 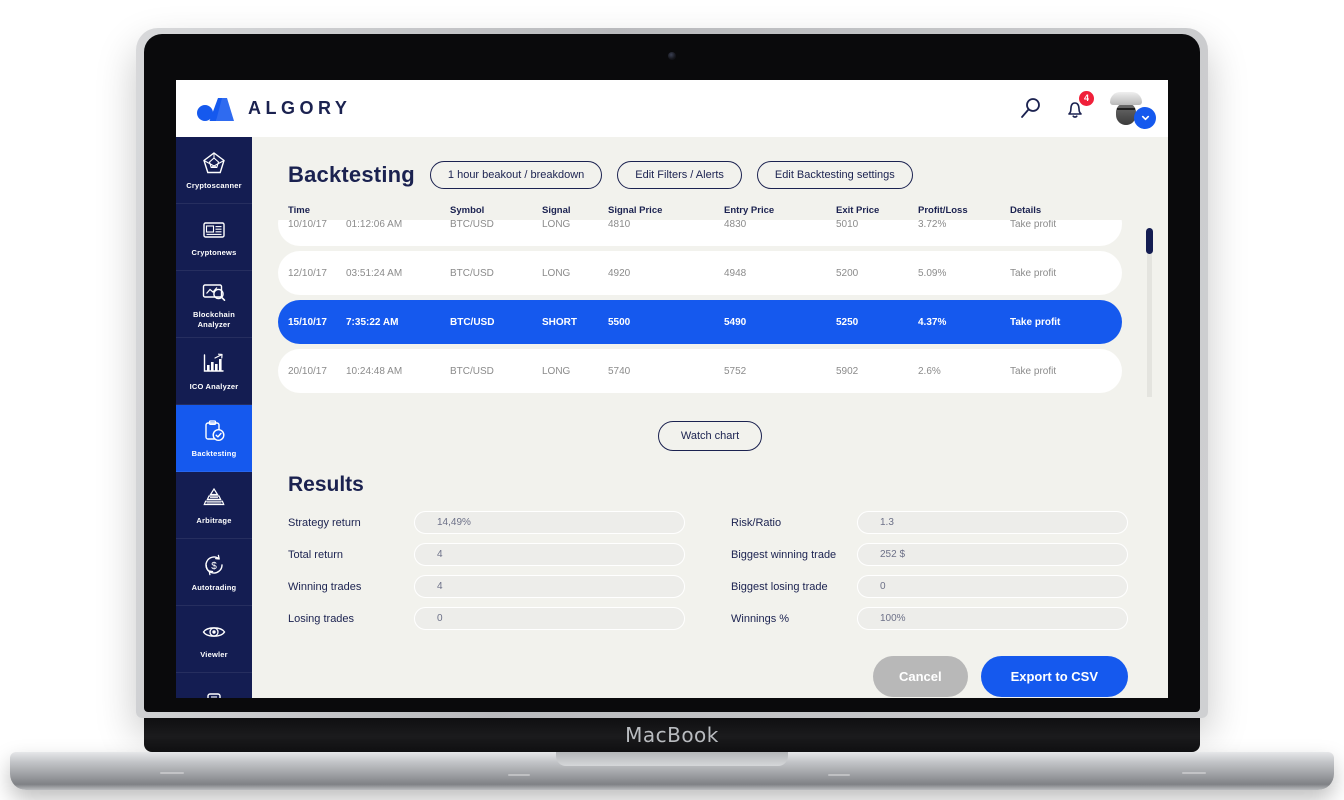 I want to click on cell-time: 10/10/17, so click(x=307, y=225).